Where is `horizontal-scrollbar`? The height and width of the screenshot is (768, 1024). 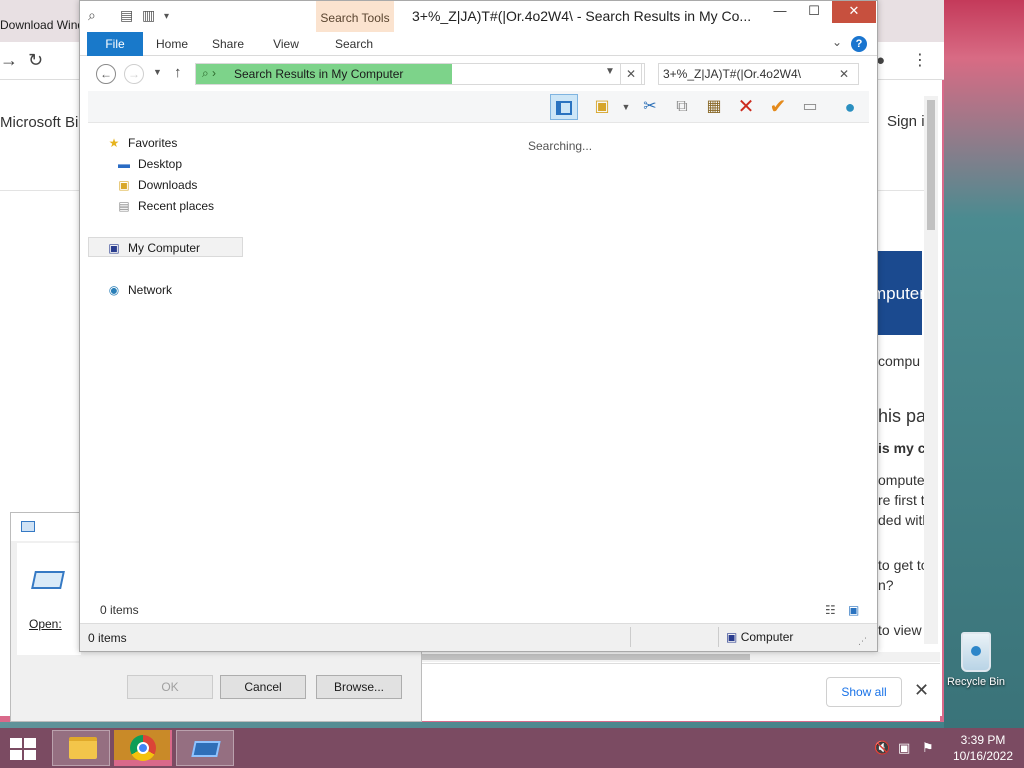
horizontal-scrollbar is located at coordinates (680, 657).